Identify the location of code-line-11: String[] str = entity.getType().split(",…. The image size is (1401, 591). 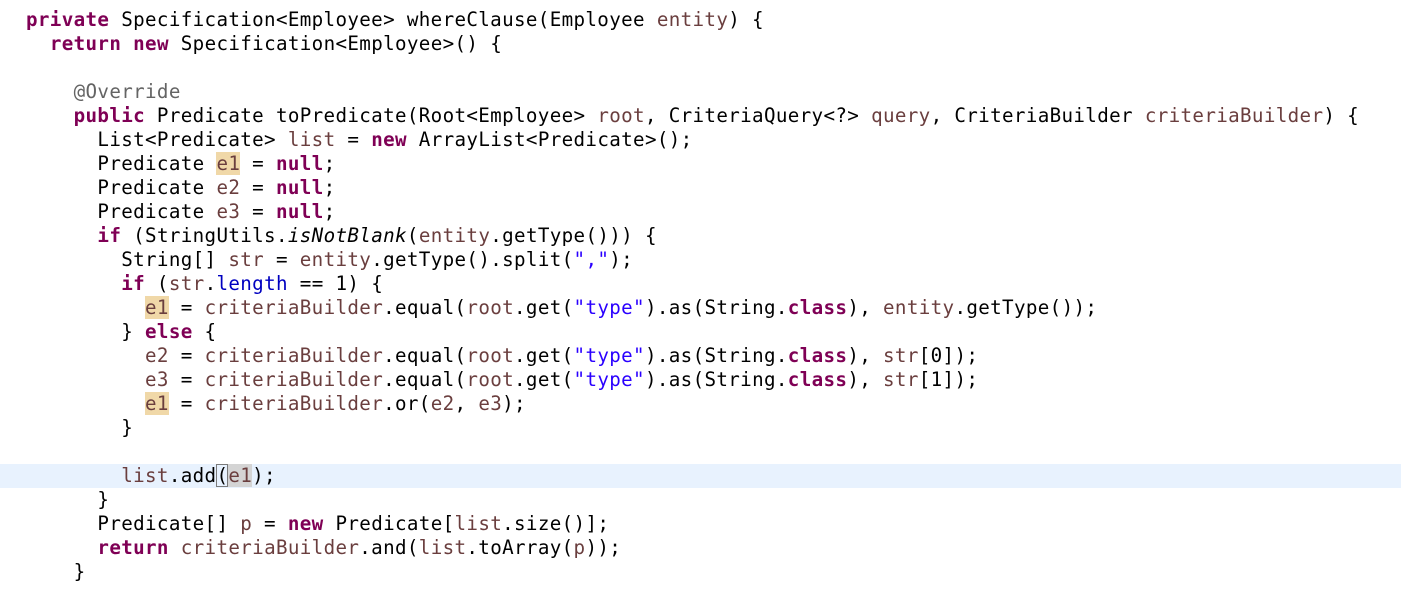
(700, 260).